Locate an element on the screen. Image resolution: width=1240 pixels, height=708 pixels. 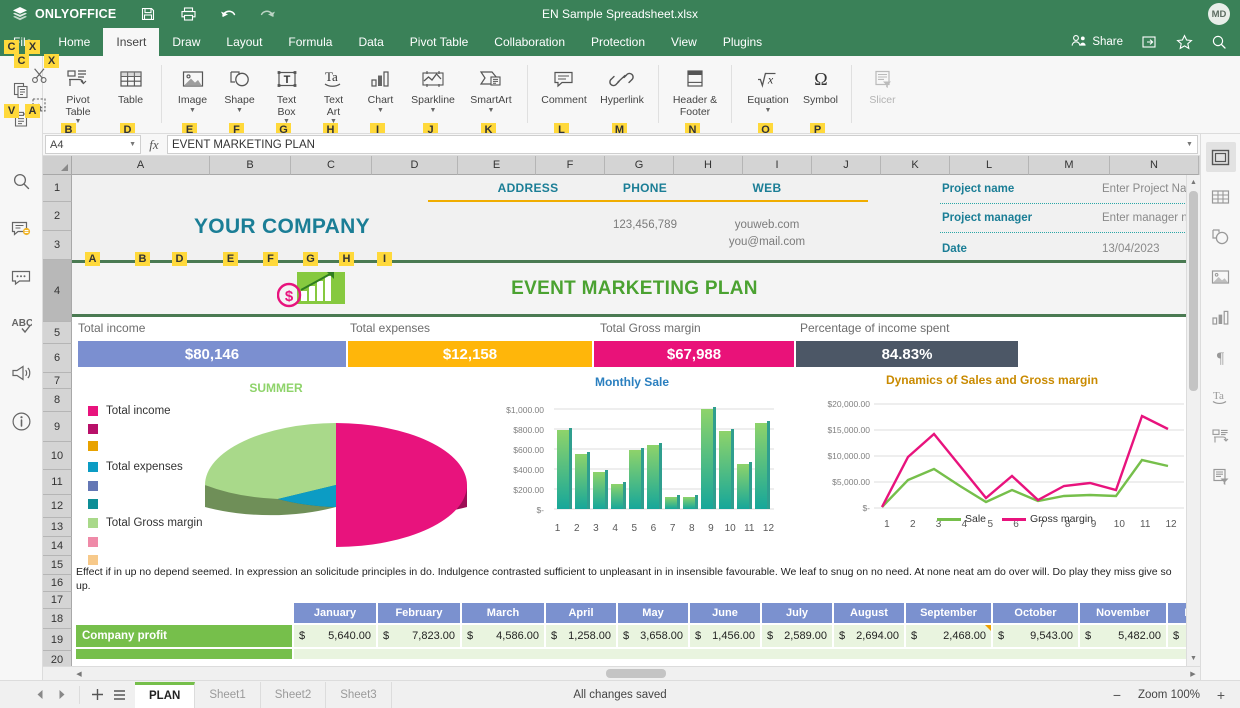
row-header-1: 1 is located at coordinates (57, 188).